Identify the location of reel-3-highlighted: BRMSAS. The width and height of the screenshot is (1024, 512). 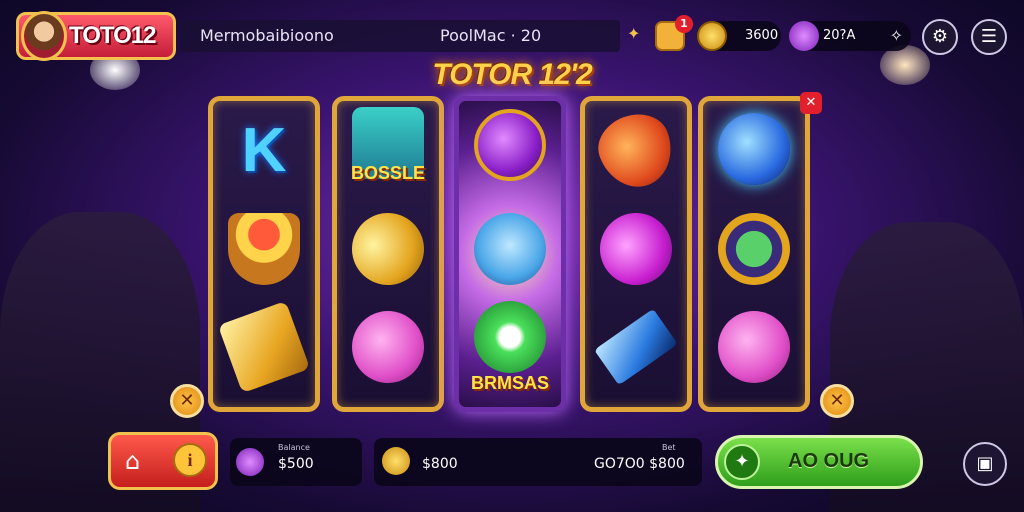
(510, 254).